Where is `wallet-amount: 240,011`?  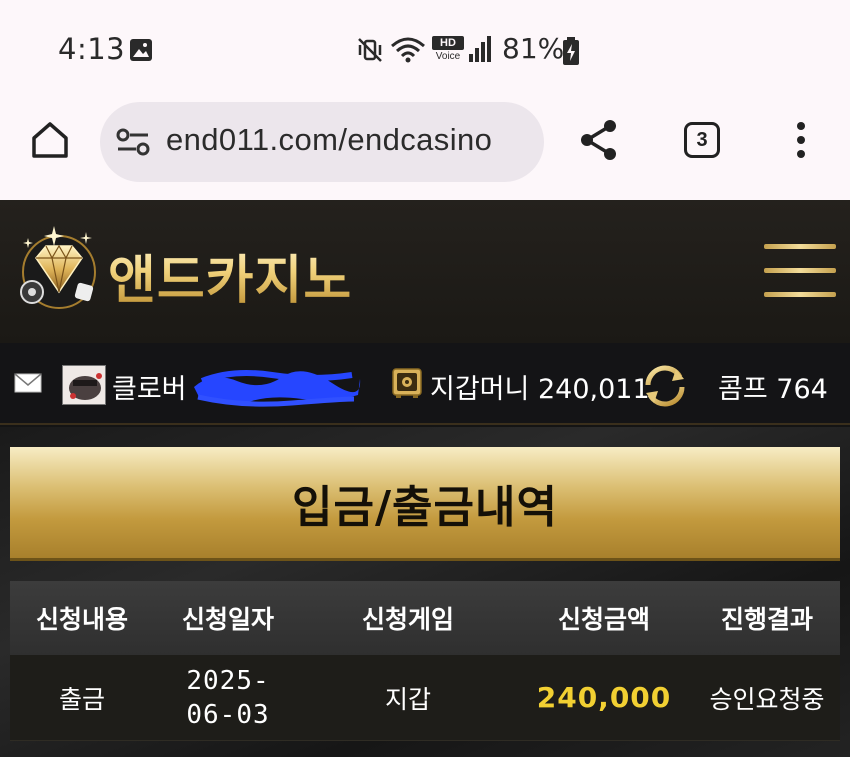
wallet-amount: 240,011 is located at coordinates (593, 389).